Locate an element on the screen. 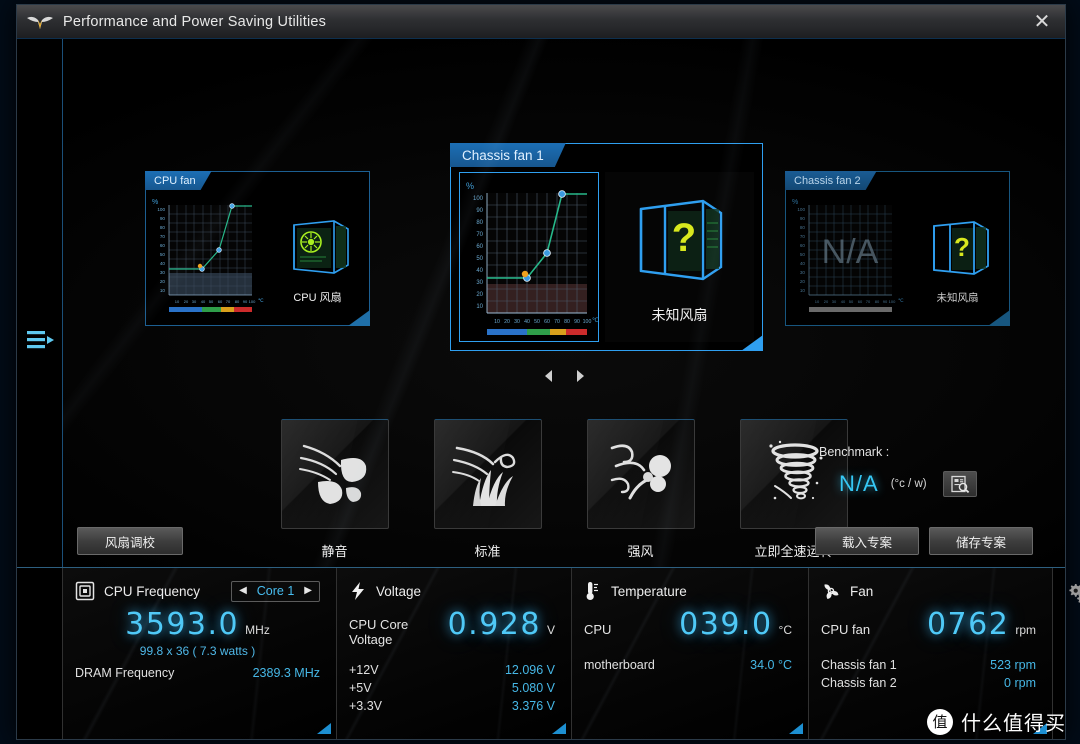  cpu-fan-value: 0762 is located at coordinates (968, 624).